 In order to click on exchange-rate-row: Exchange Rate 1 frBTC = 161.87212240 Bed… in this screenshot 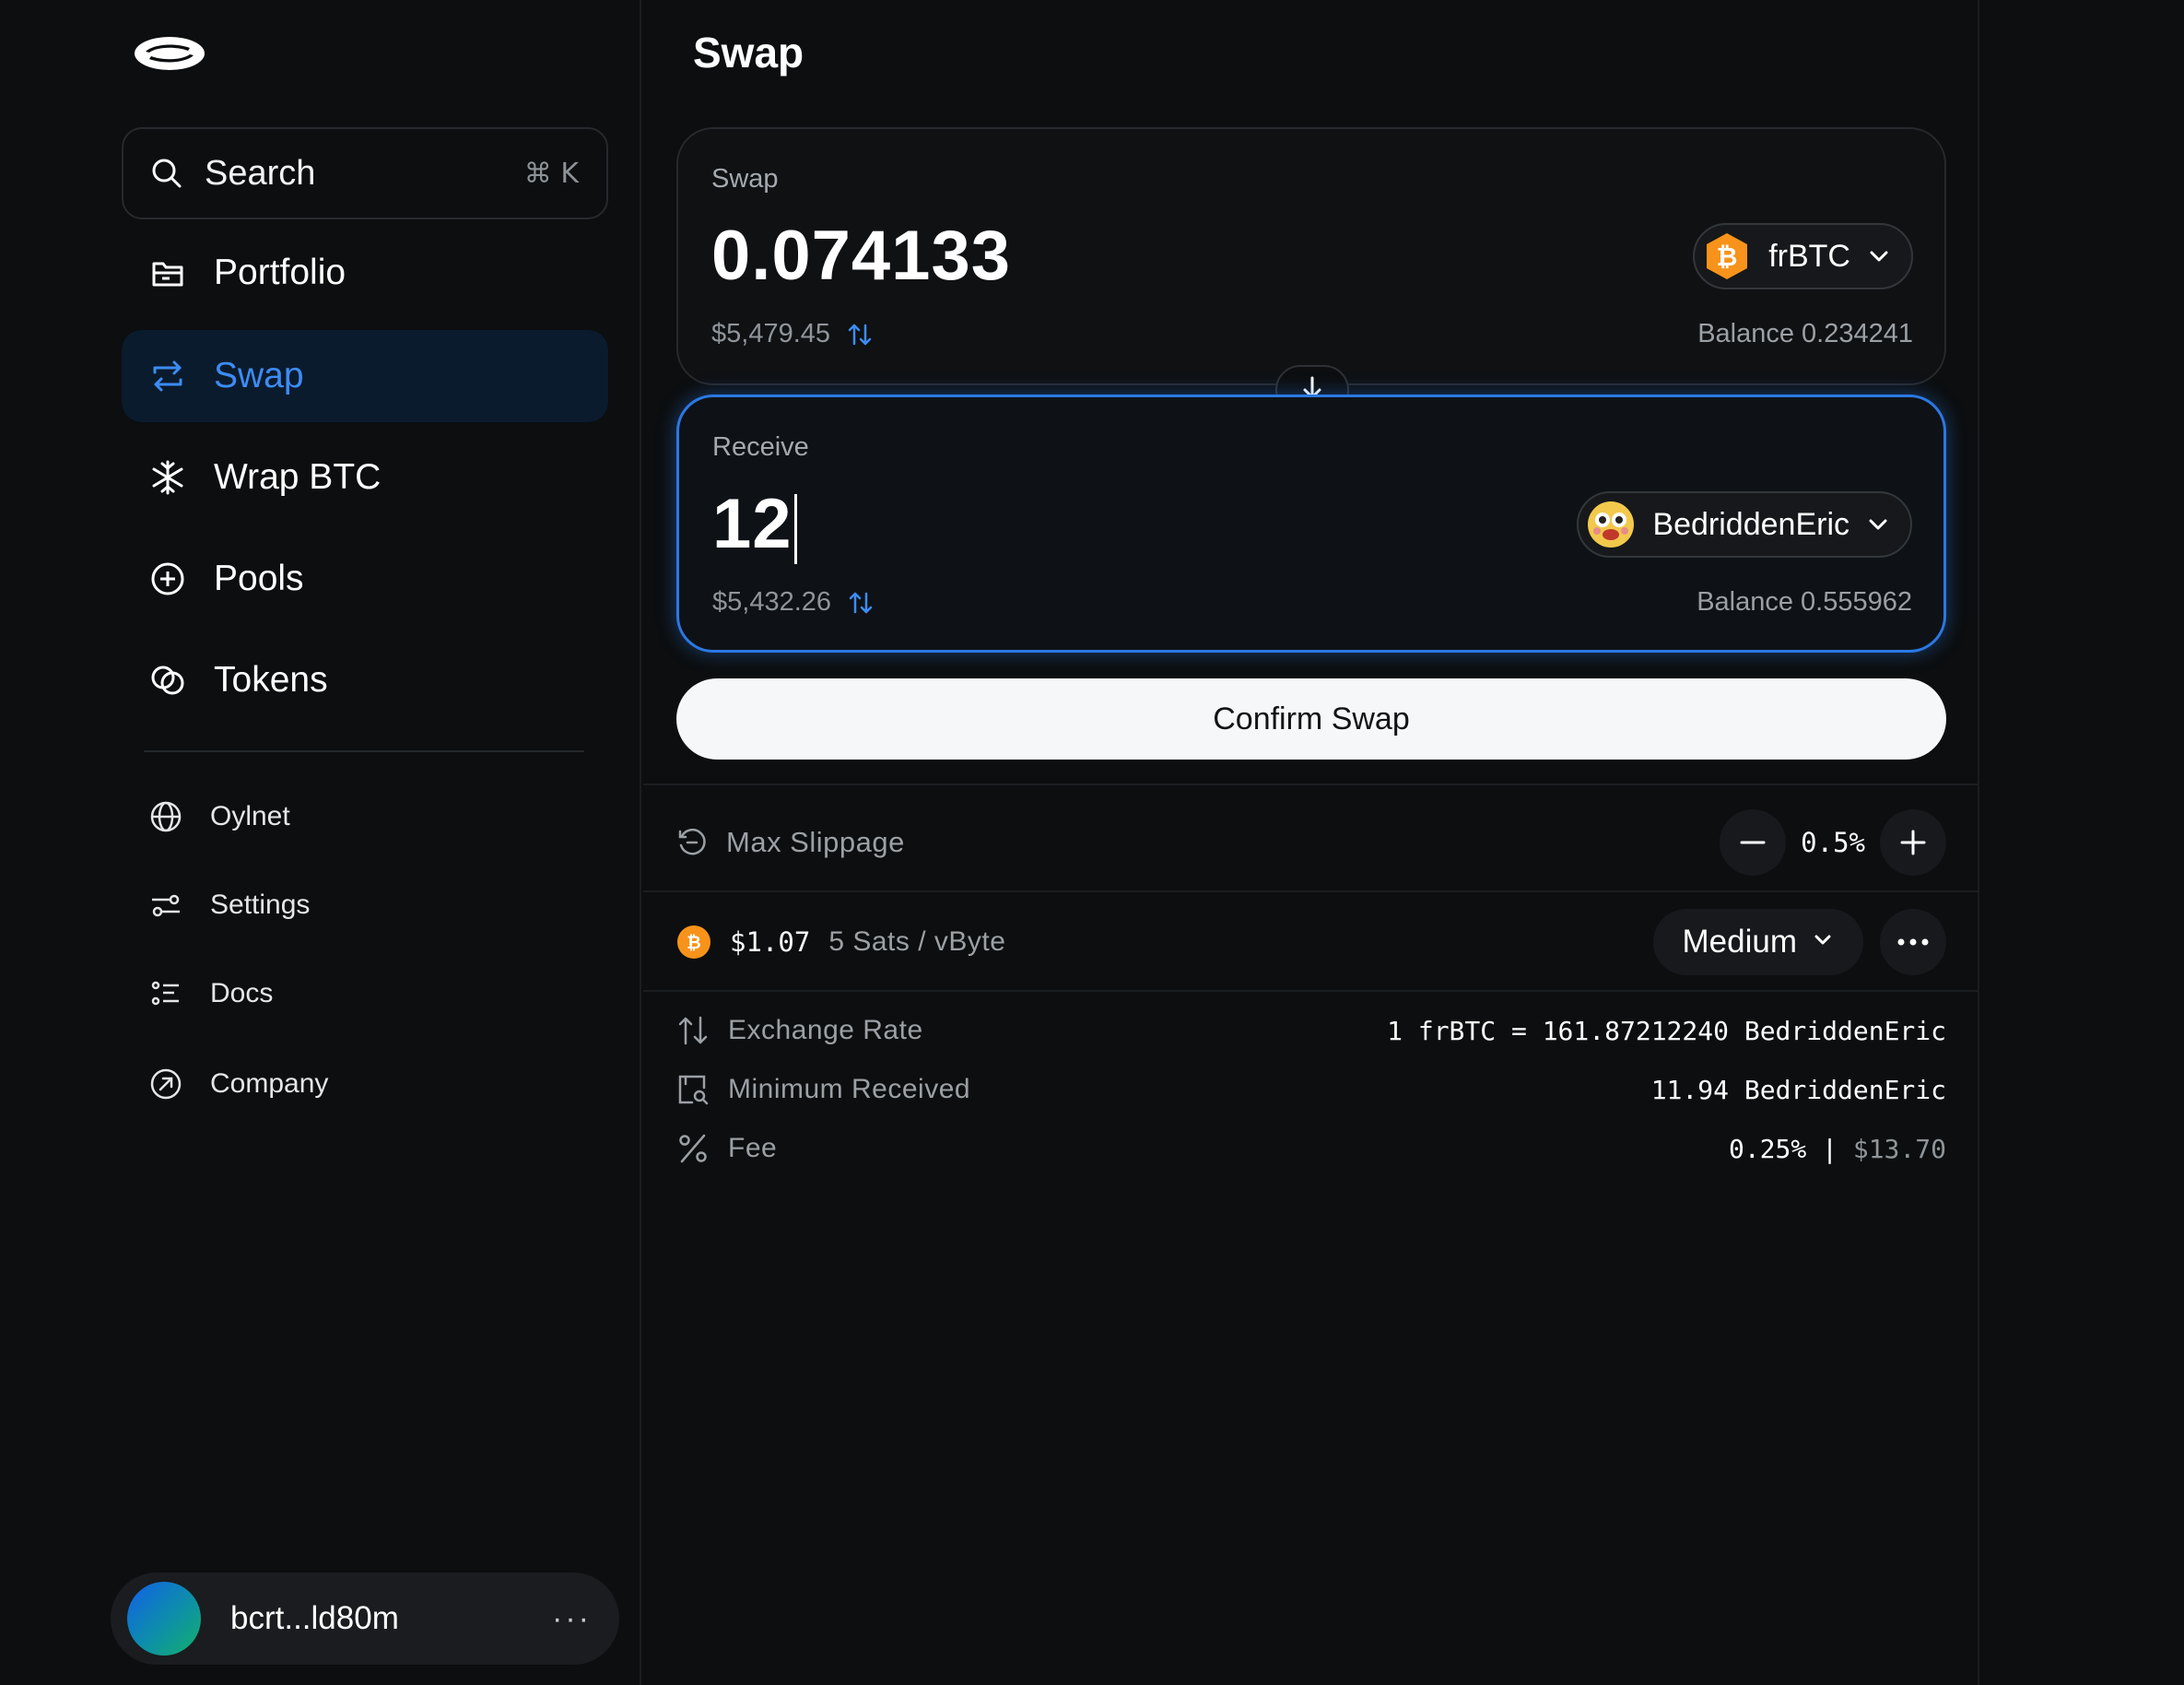, I will do `click(1311, 1031)`.